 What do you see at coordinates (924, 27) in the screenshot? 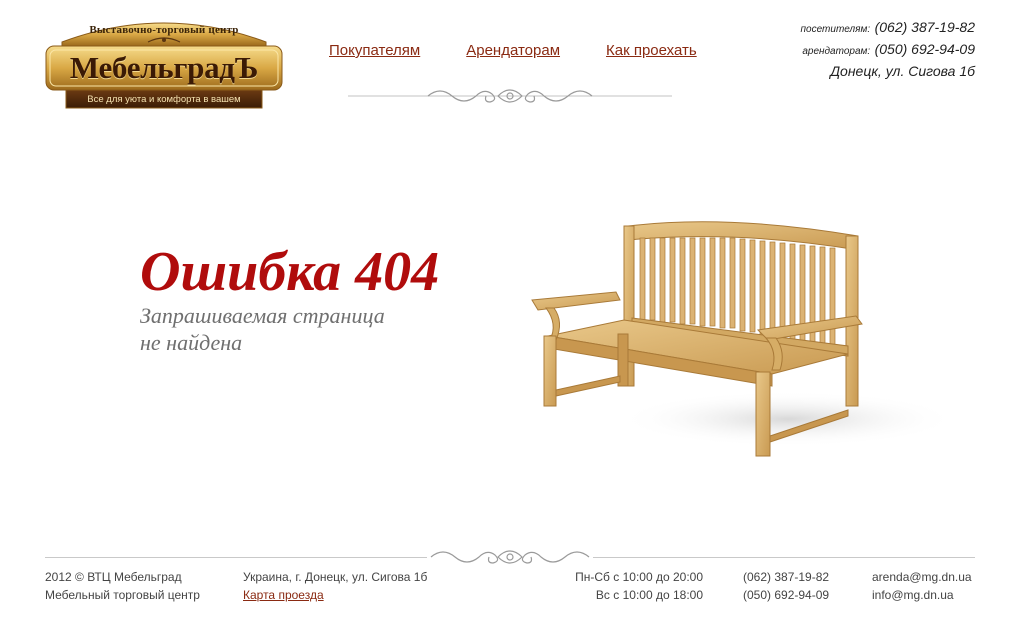
I see `visitors-phone: (062) 387-19-82` at bounding box center [924, 27].